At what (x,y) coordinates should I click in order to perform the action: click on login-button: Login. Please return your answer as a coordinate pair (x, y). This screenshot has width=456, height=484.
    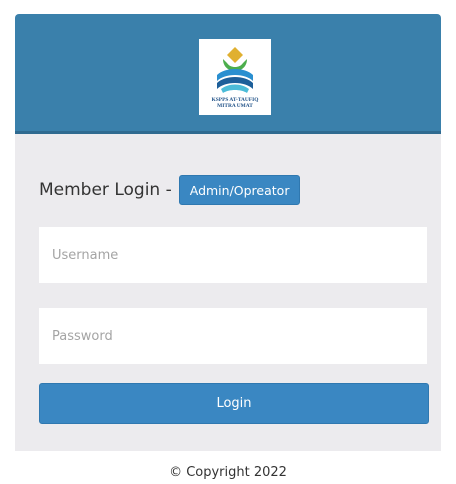
    Looking at the image, I should click on (234, 403).